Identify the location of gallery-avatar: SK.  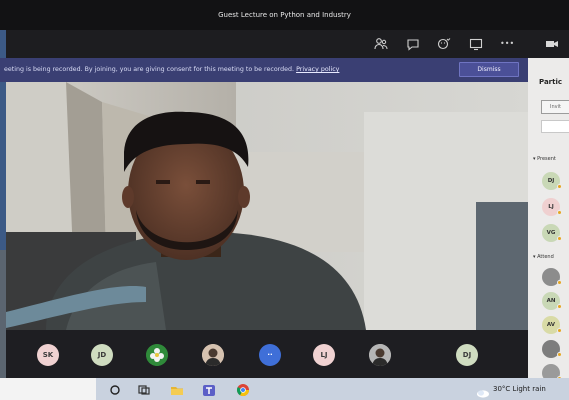
(48, 355).